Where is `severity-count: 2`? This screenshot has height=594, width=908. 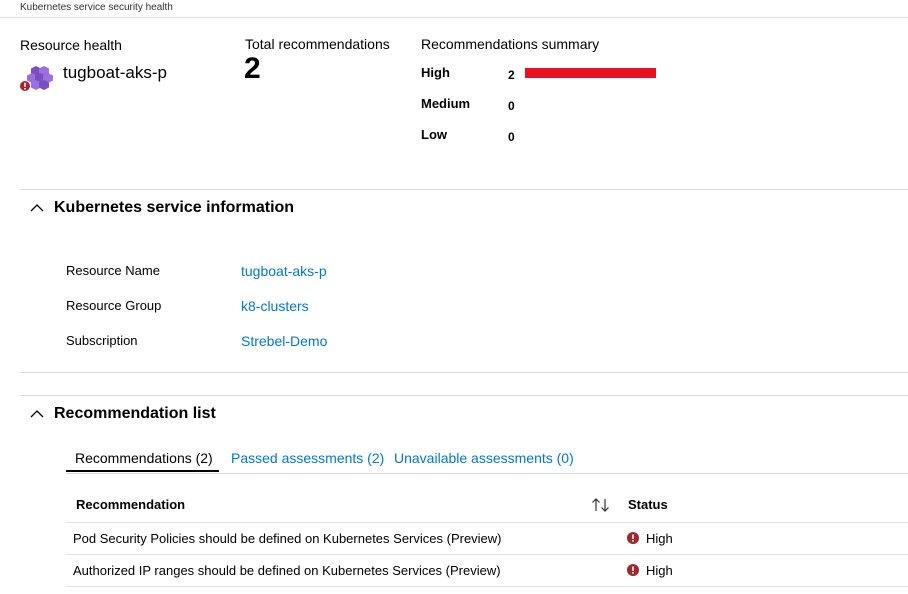
severity-count: 2 is located at coordinates (511, 75).